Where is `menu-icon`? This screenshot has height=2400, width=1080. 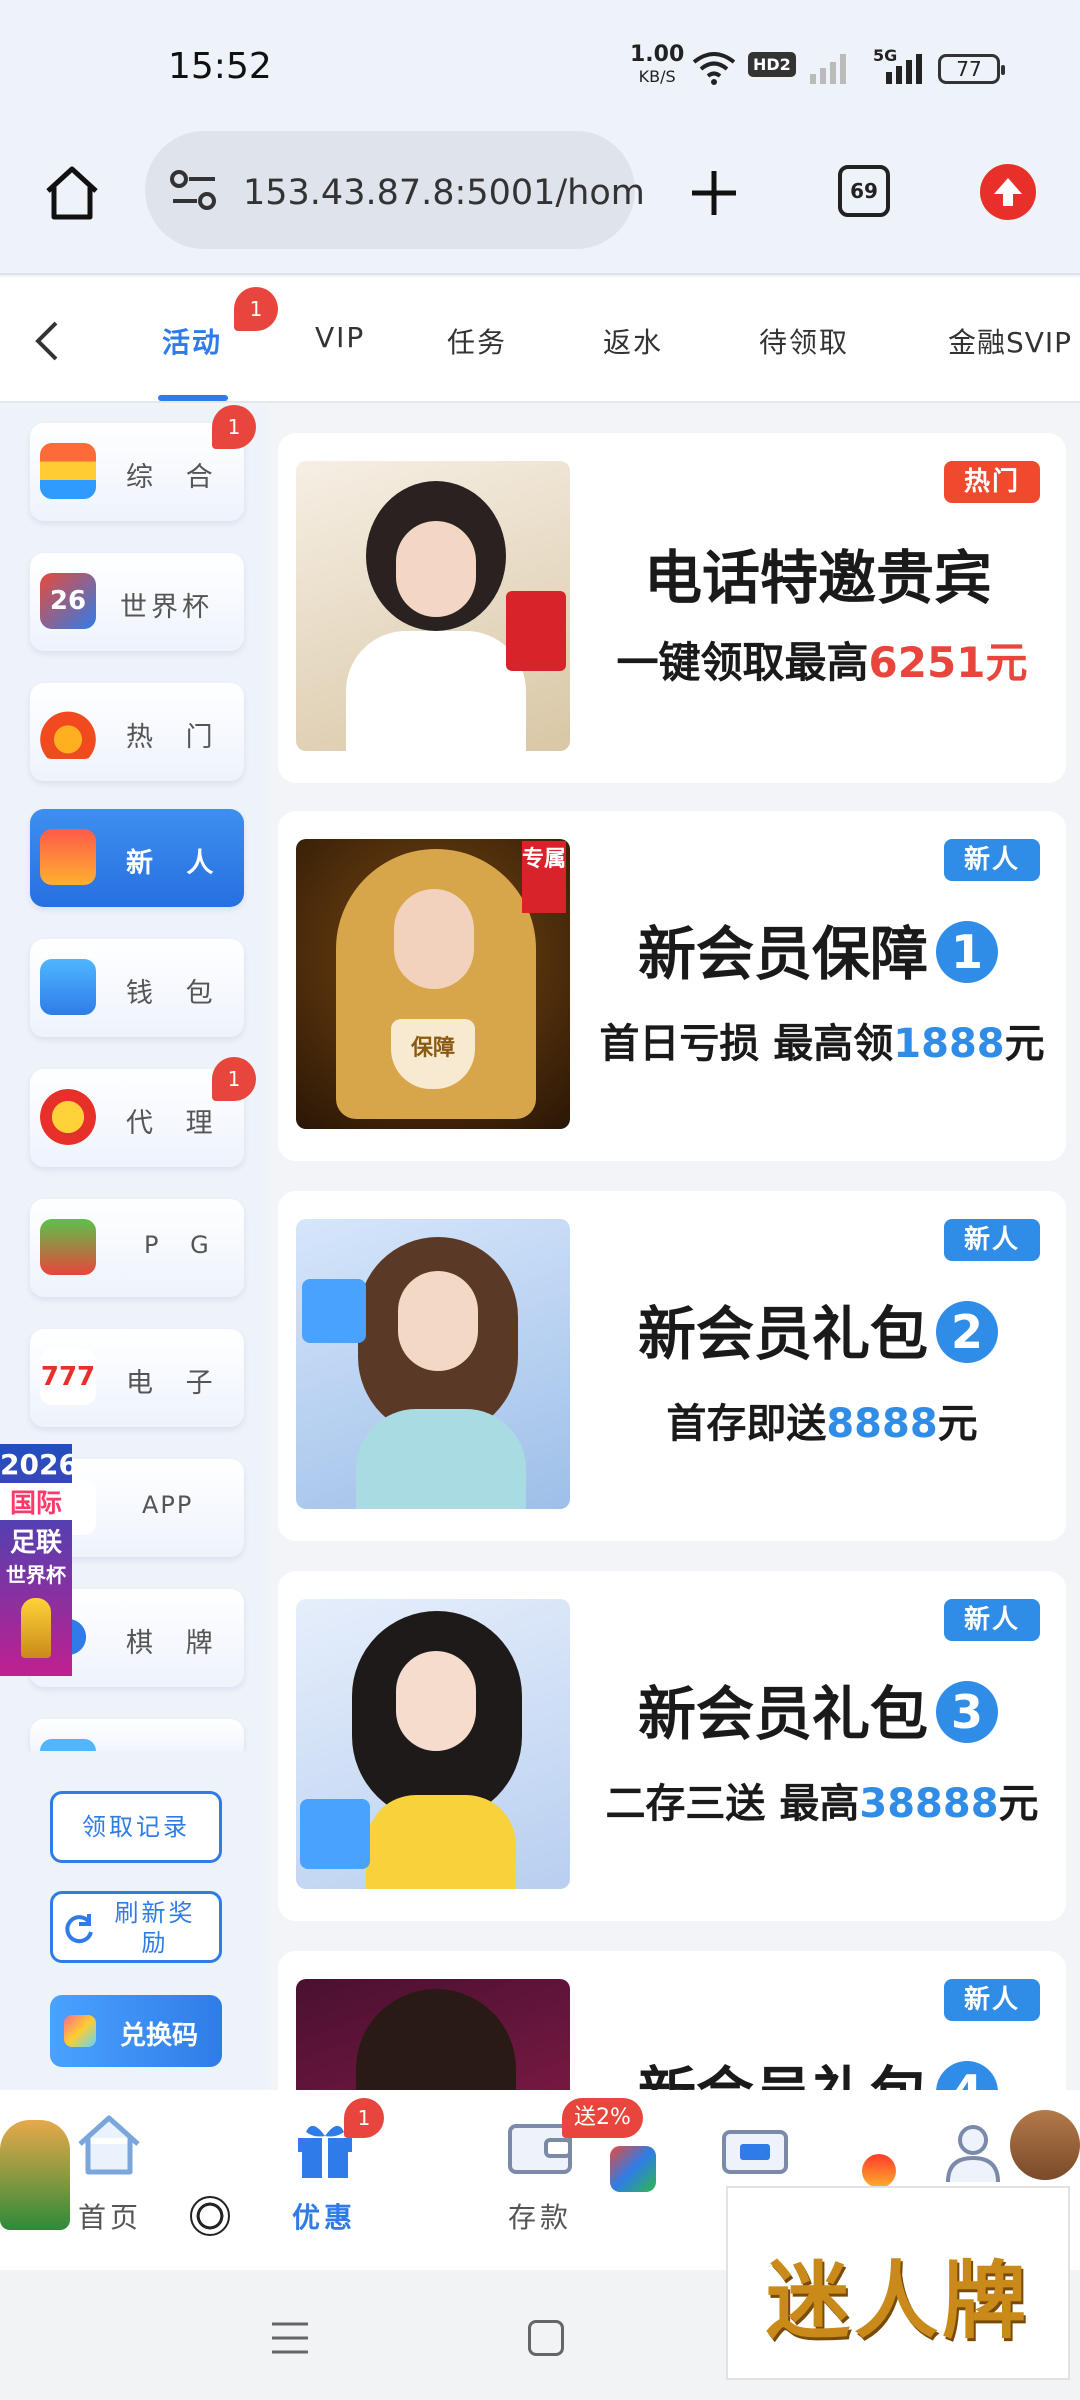 menu-icon is located at coordinates (290, 2338).